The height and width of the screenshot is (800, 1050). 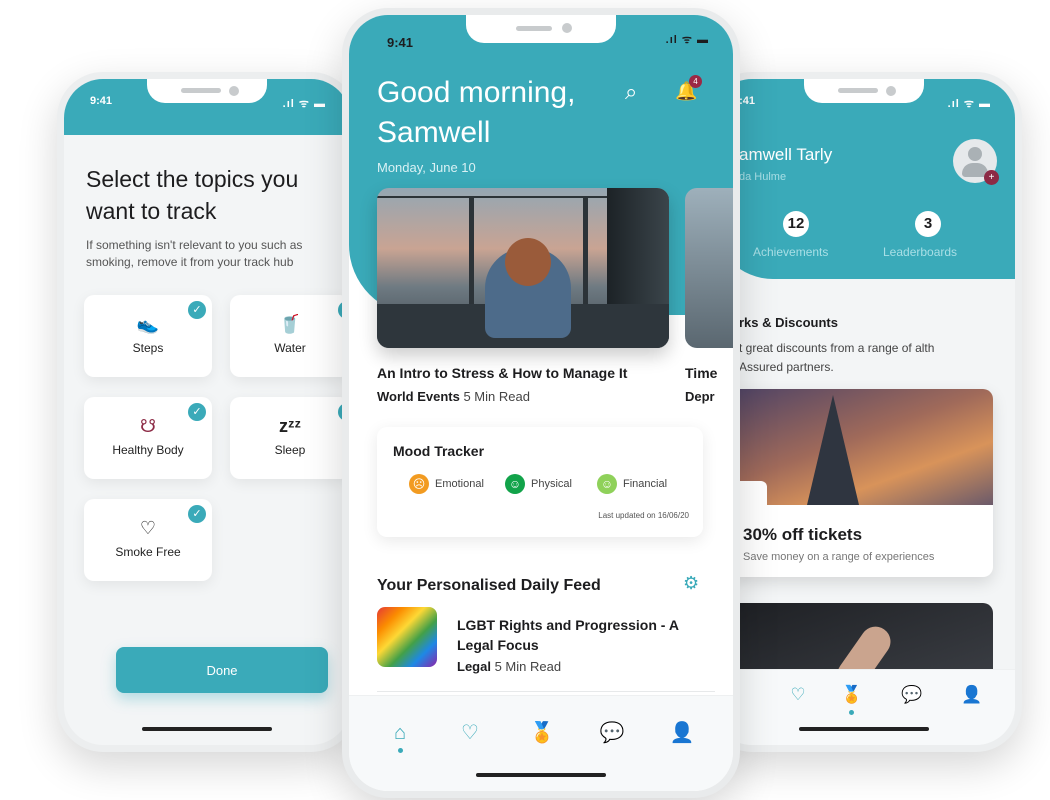 What do you see at coordinates (523, 268) in the screenshot?
I see `article-image` at bounding box center [523, 268].